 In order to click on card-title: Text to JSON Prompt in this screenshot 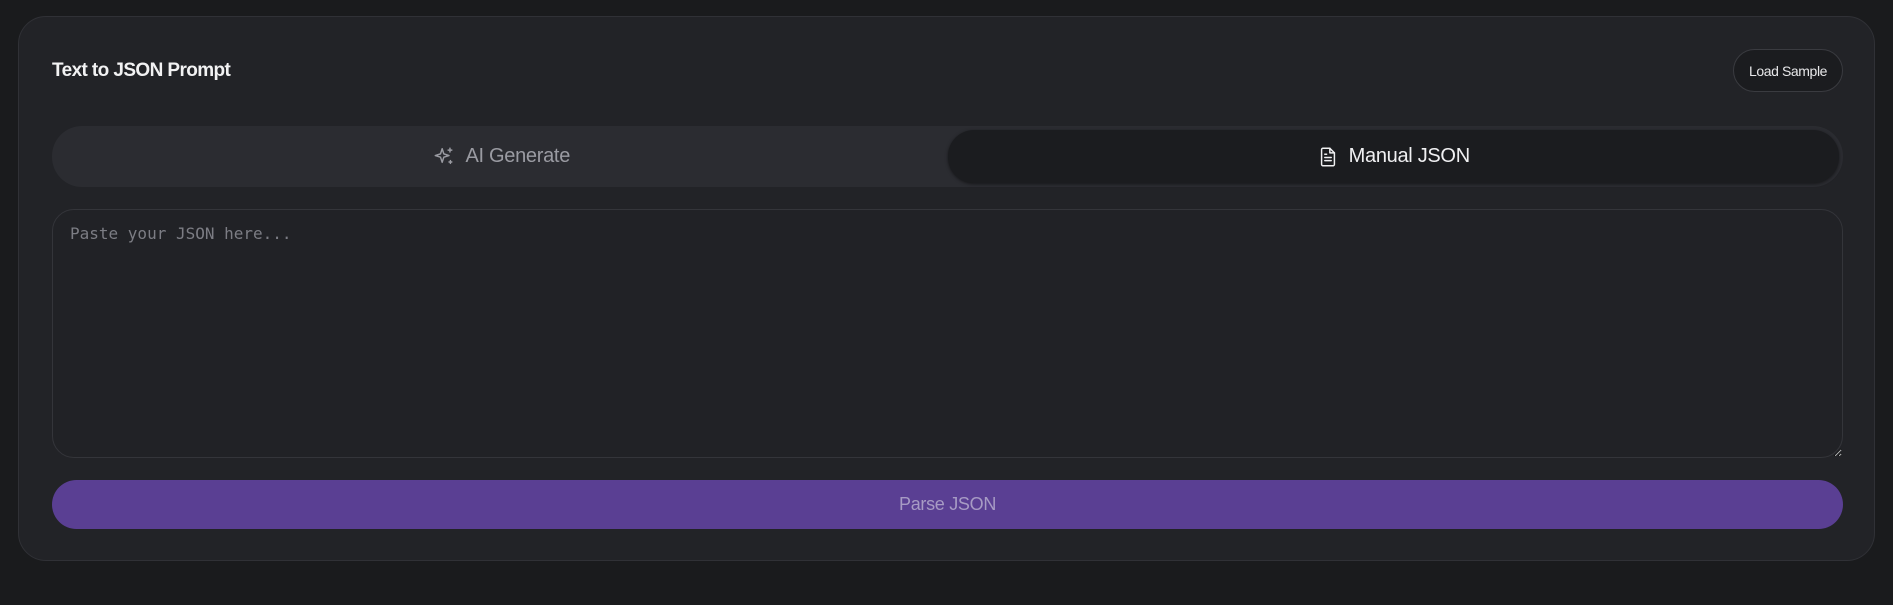, I will do `click(141, 70)`.